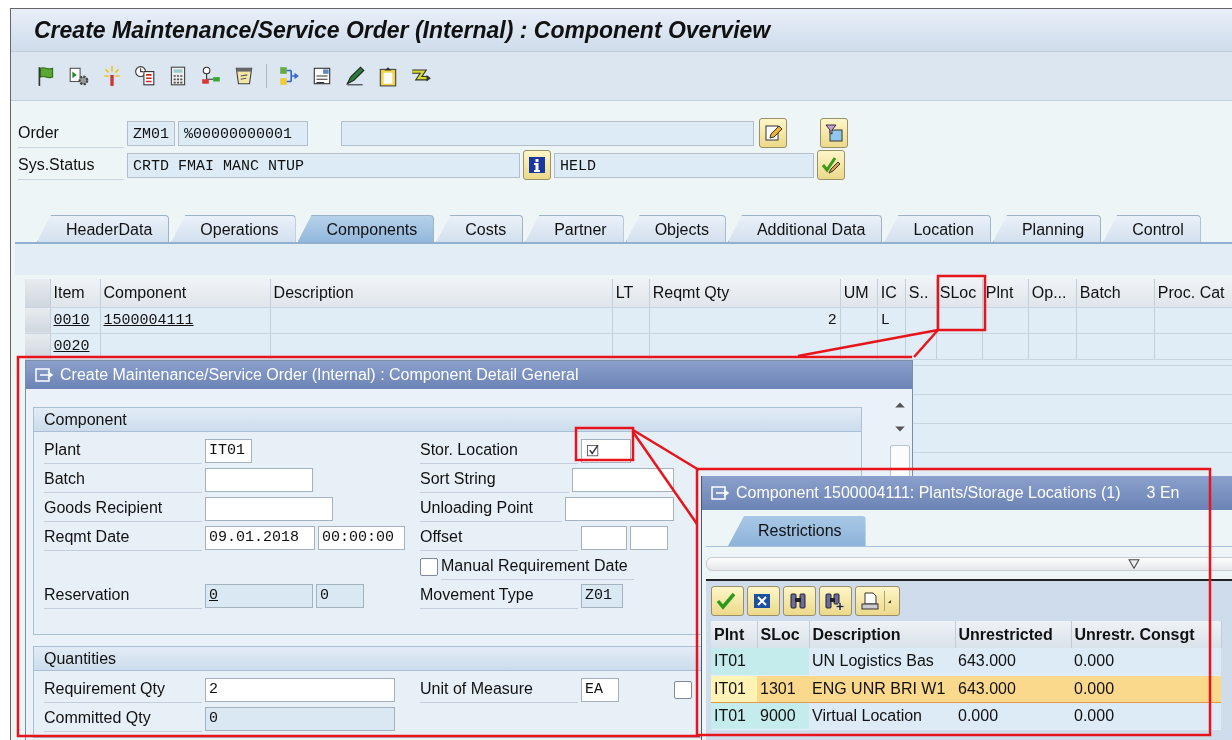 The height and width of the screenshot is (740, 1232). Describe the element at coordinates (361, 537) in the screenshot. I see `input-field: 00:00:00` at that location.